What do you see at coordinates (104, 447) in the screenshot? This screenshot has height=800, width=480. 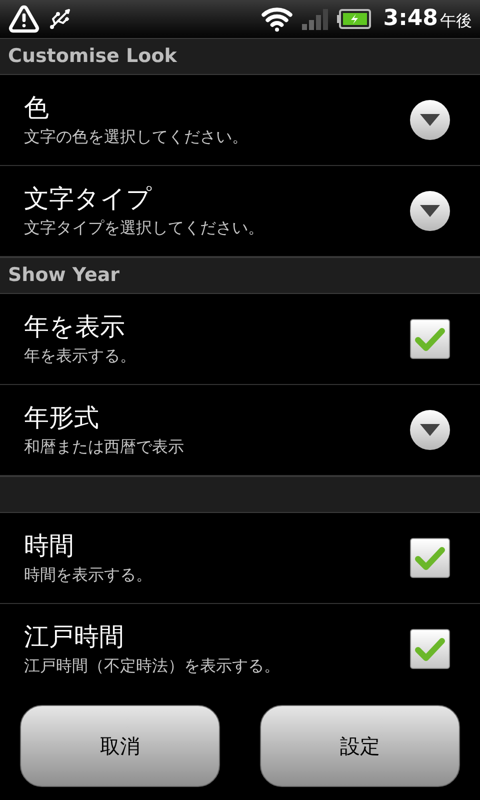 I see `setting-summary: 和暦または西暦で表示` at bounding box center [104, 447].